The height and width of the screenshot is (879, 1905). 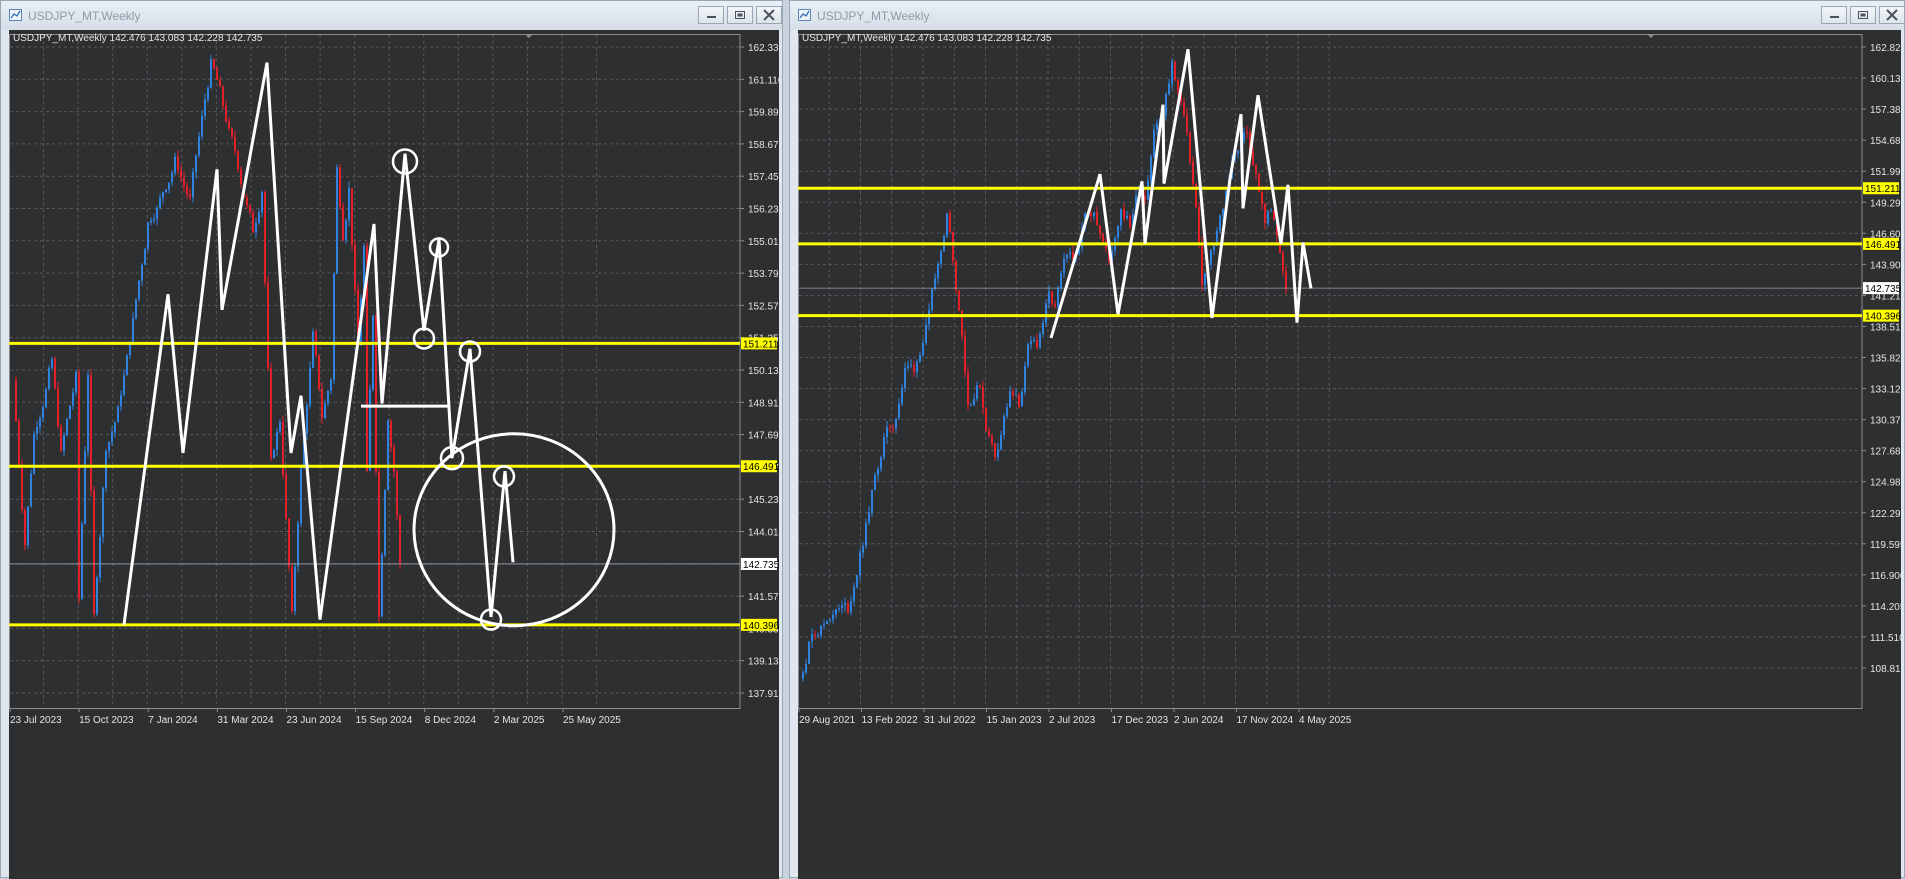 I want to click on y-tick-label: 159.890, so click(x=763, y=113).